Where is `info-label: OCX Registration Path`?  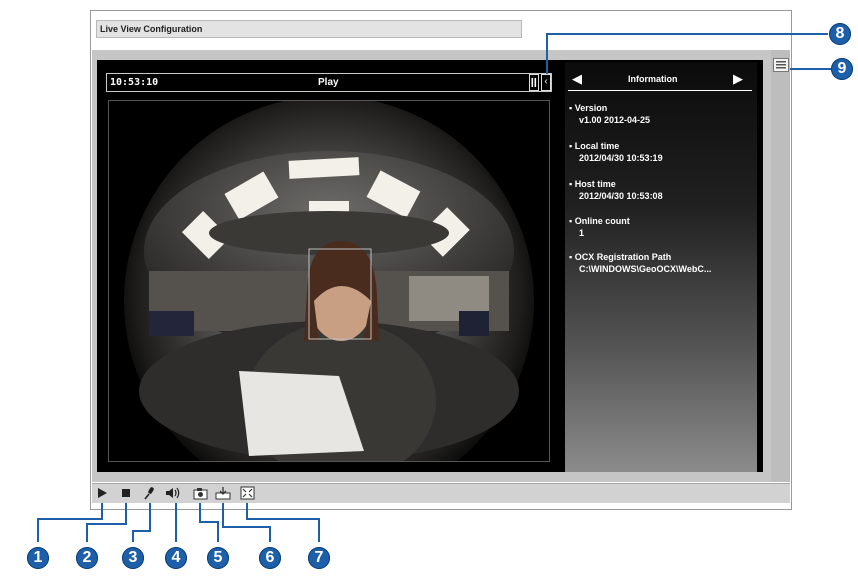 info-label: OCX Registration Path is located at coordinates (623, 257).